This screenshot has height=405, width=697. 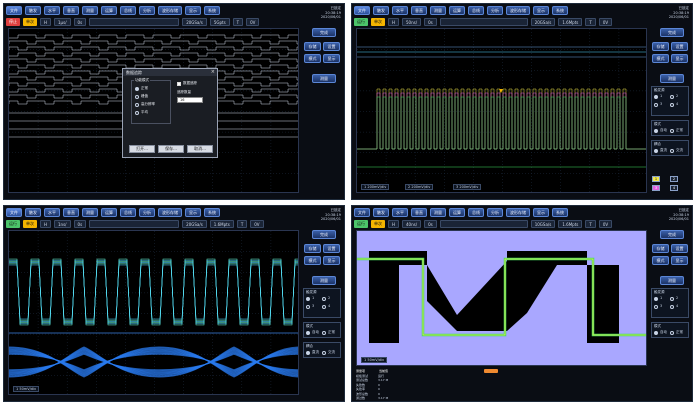 What do you see at coordinates (62, 21) in the screenshot?
I see `timebase-value: 1μs/` at bounding box center [62, 21].